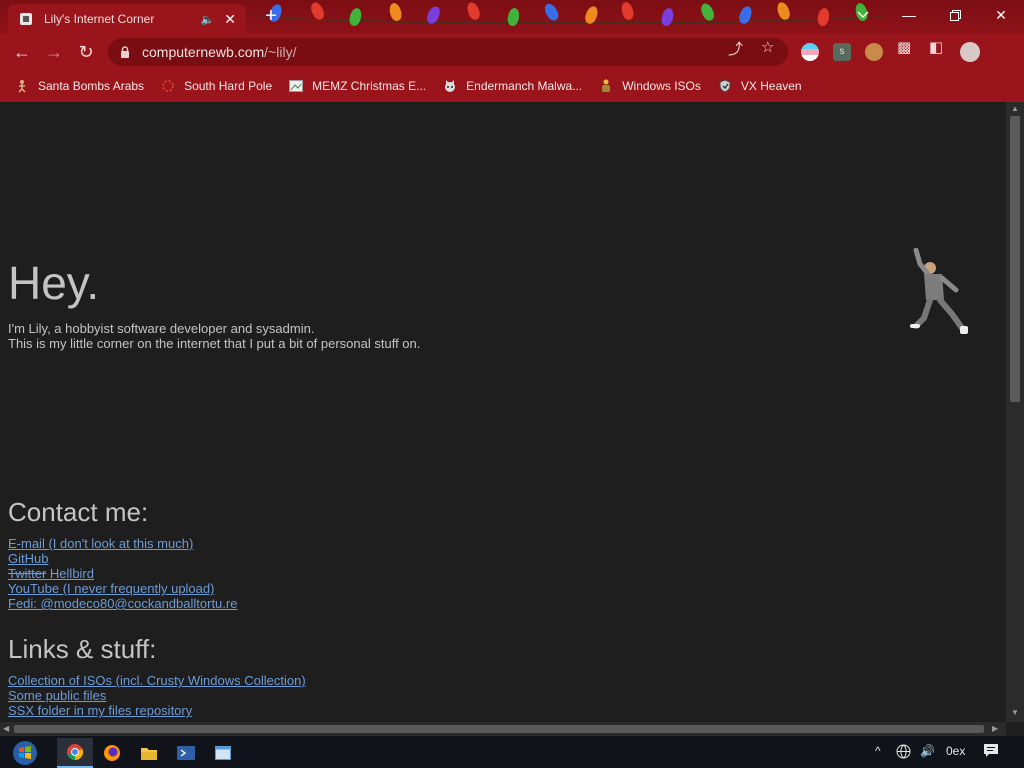 This screenshot has width=1024, height=768. Describe the element at coordinates (208, 19) in the screenshot. I see `tab-audio-icon: 🔈` at that location.